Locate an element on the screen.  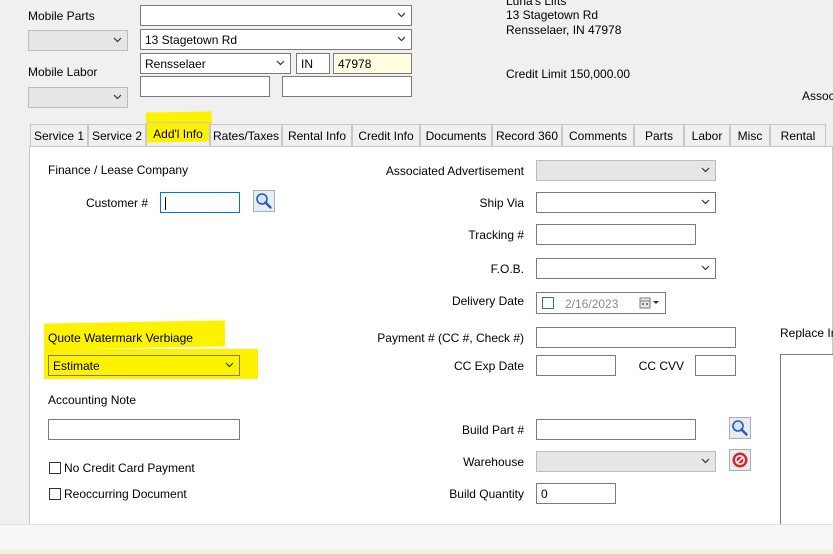
replace-list-box is located at coordinates (806, 444).